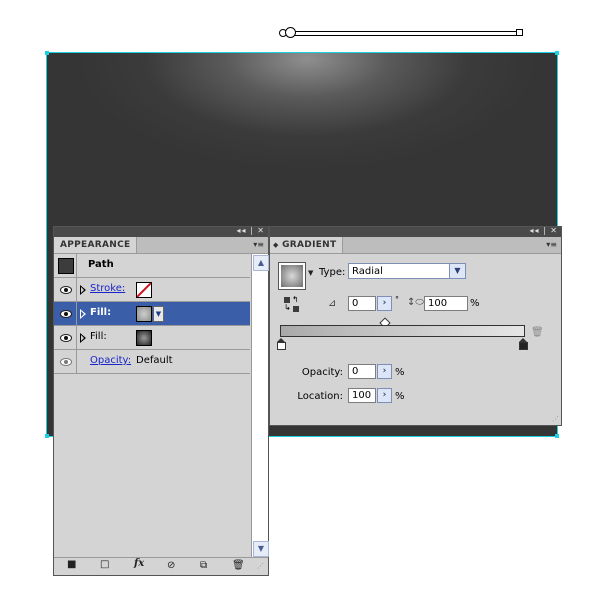 This screenshot has height=600, width=600. What do you see at coordinates (415, 302) in the screenshot?
I see `aspect-ratio-icon: ↕⬭` at bounding box center [415, 302].